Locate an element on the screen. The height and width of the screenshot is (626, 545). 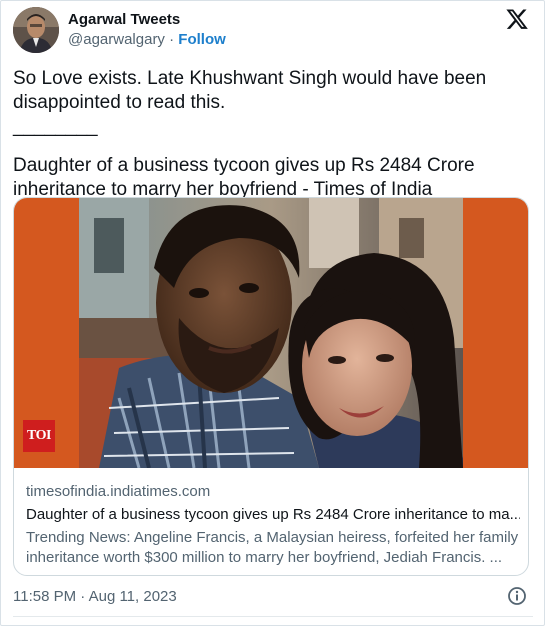
tweet-timestamp: 11:58 PM · Aug 11, 2023 is located at coordinates (95, 597).